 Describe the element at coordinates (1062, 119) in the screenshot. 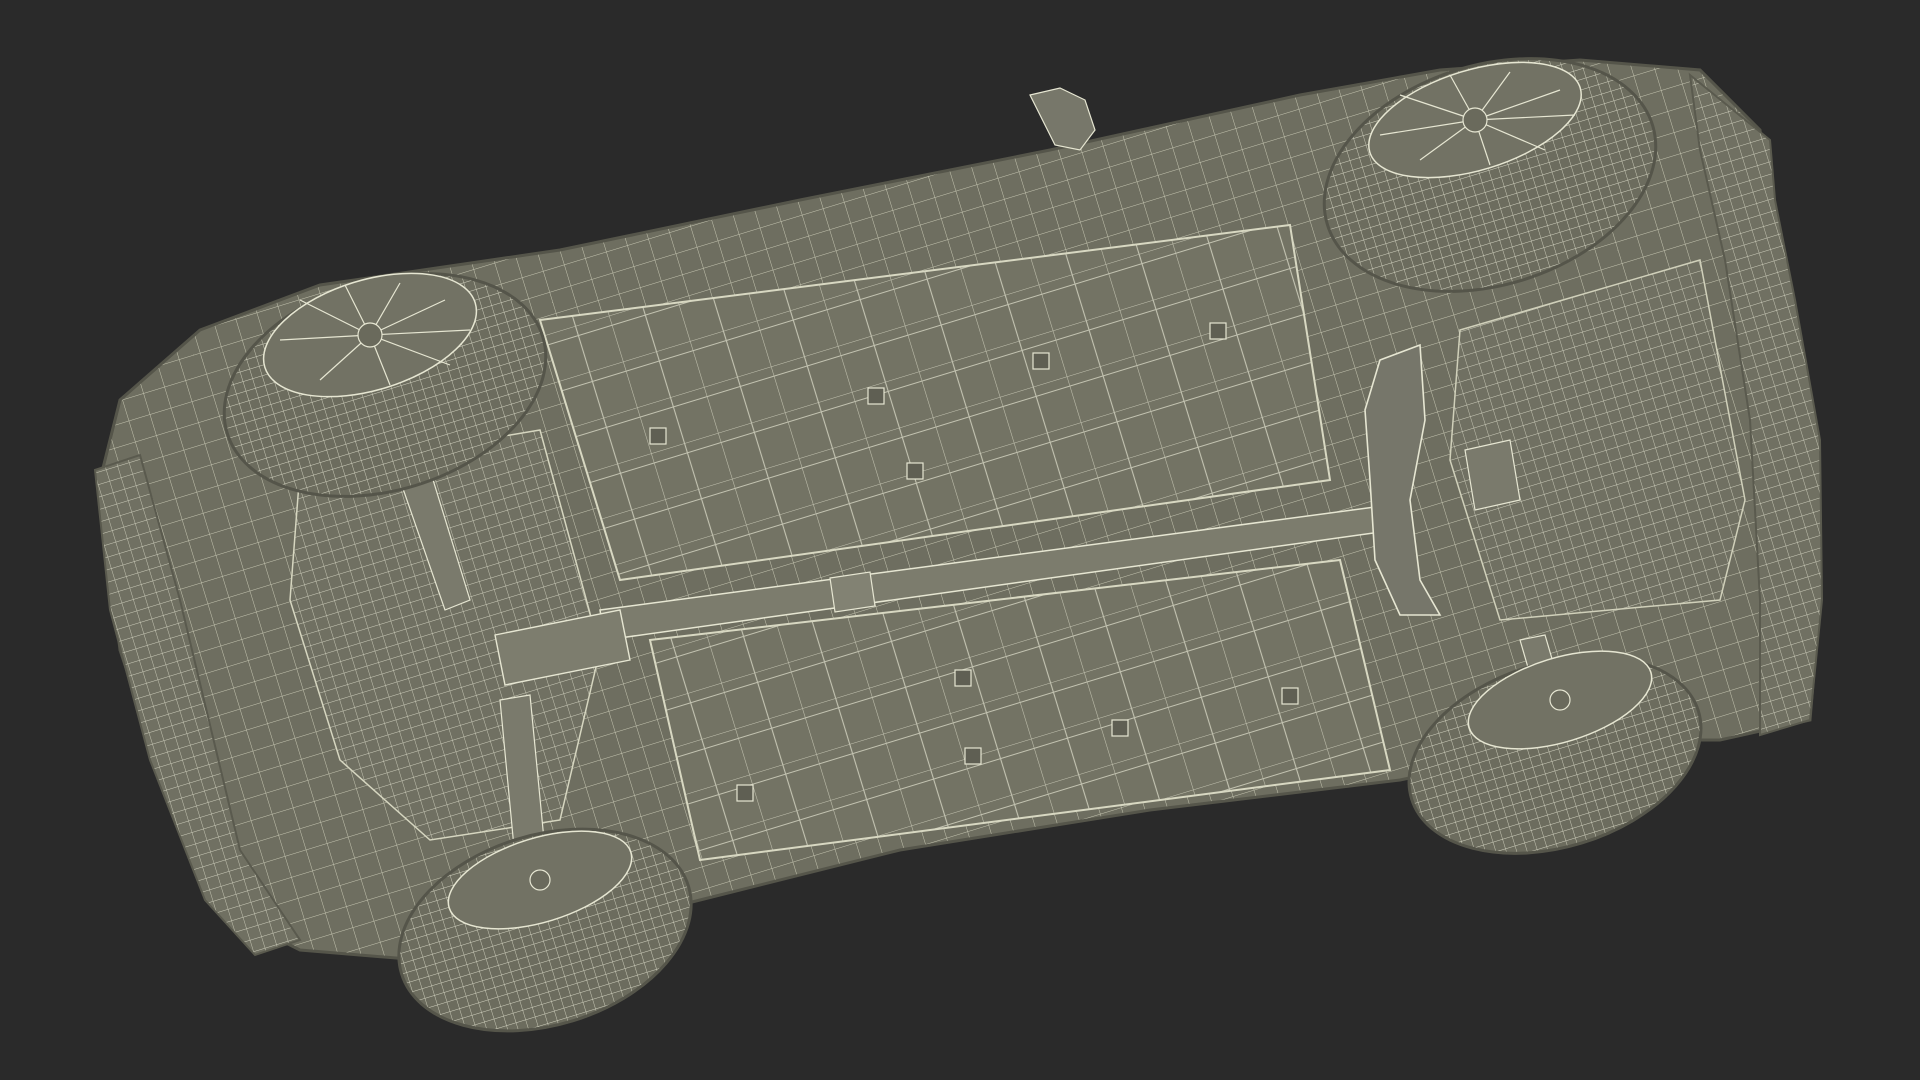

I see `side-mirror` at that location.